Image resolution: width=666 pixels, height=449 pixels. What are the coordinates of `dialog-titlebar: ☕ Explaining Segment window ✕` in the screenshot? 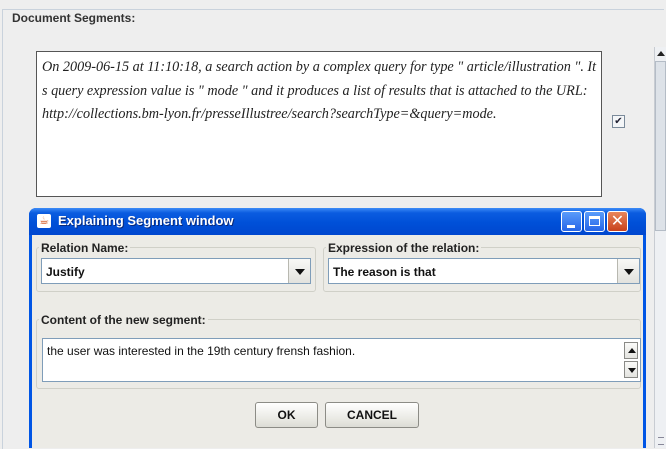 It's located at (337, 221).